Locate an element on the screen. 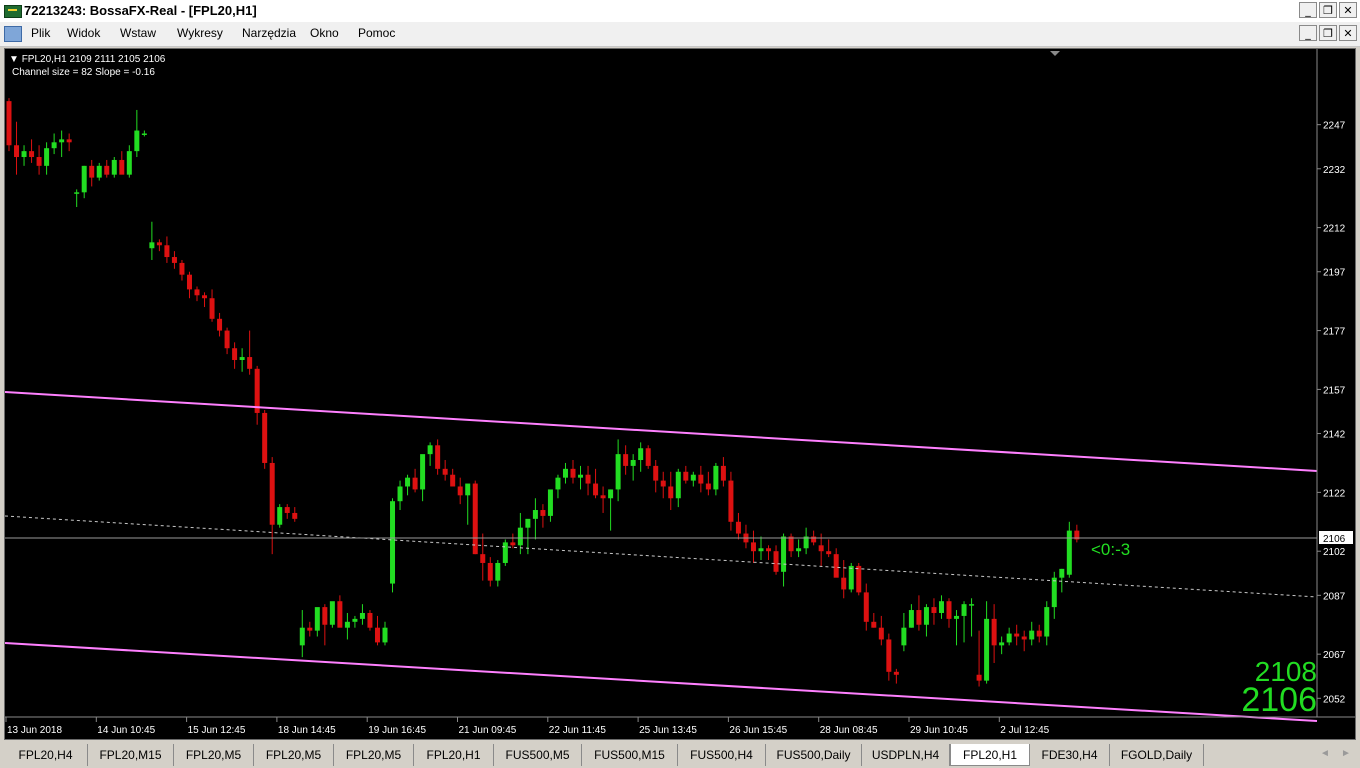 The height and width of the screenshot is (768, 1360). tab-fus500-daily: FUS500,Daily is located at coordinates (814, 755).